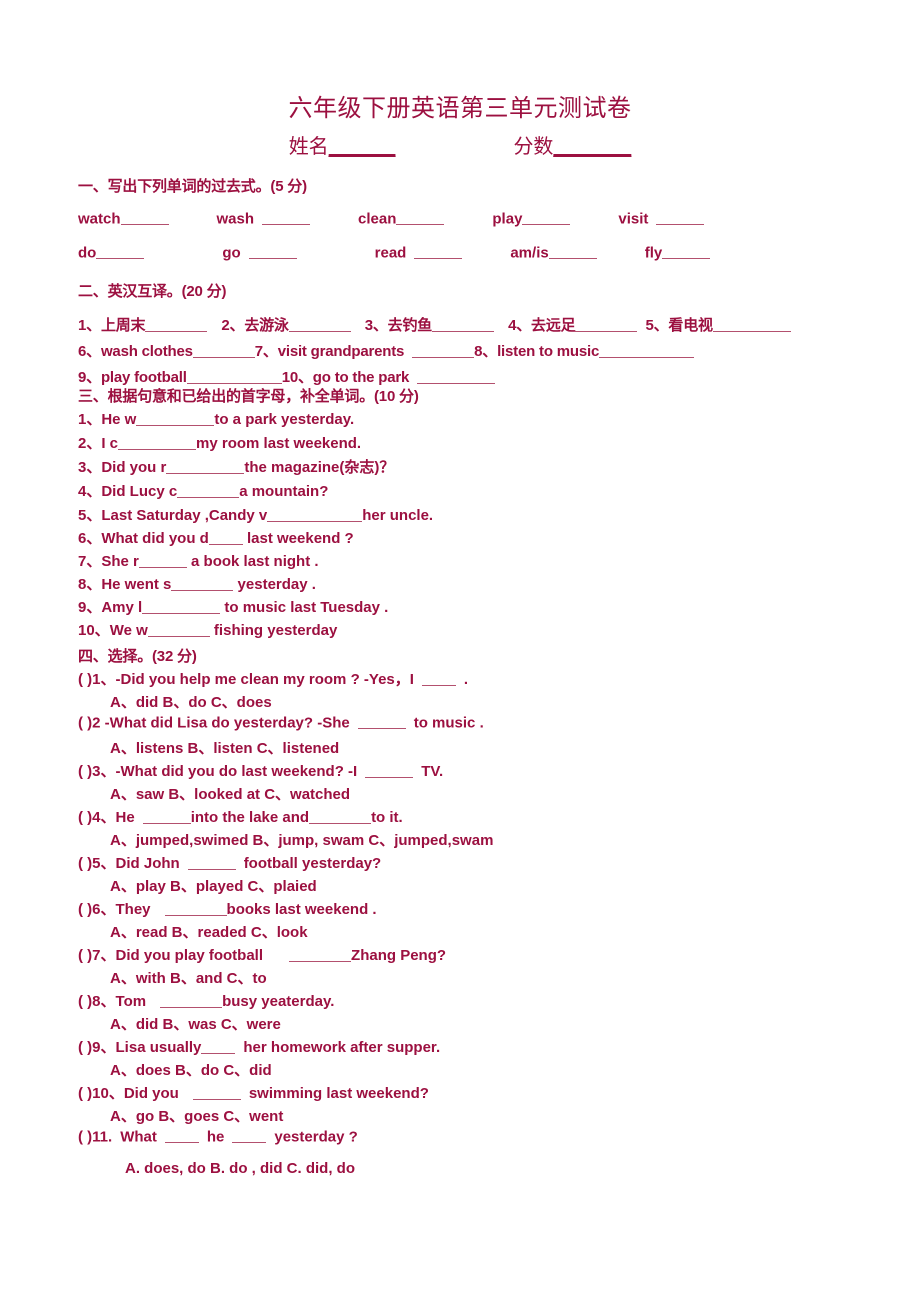 Image resolution: width=920 pixels, height=1302 pixels. I want to click on section-4-options-2: A、listens B、listen C、listened, so click(224, 747).